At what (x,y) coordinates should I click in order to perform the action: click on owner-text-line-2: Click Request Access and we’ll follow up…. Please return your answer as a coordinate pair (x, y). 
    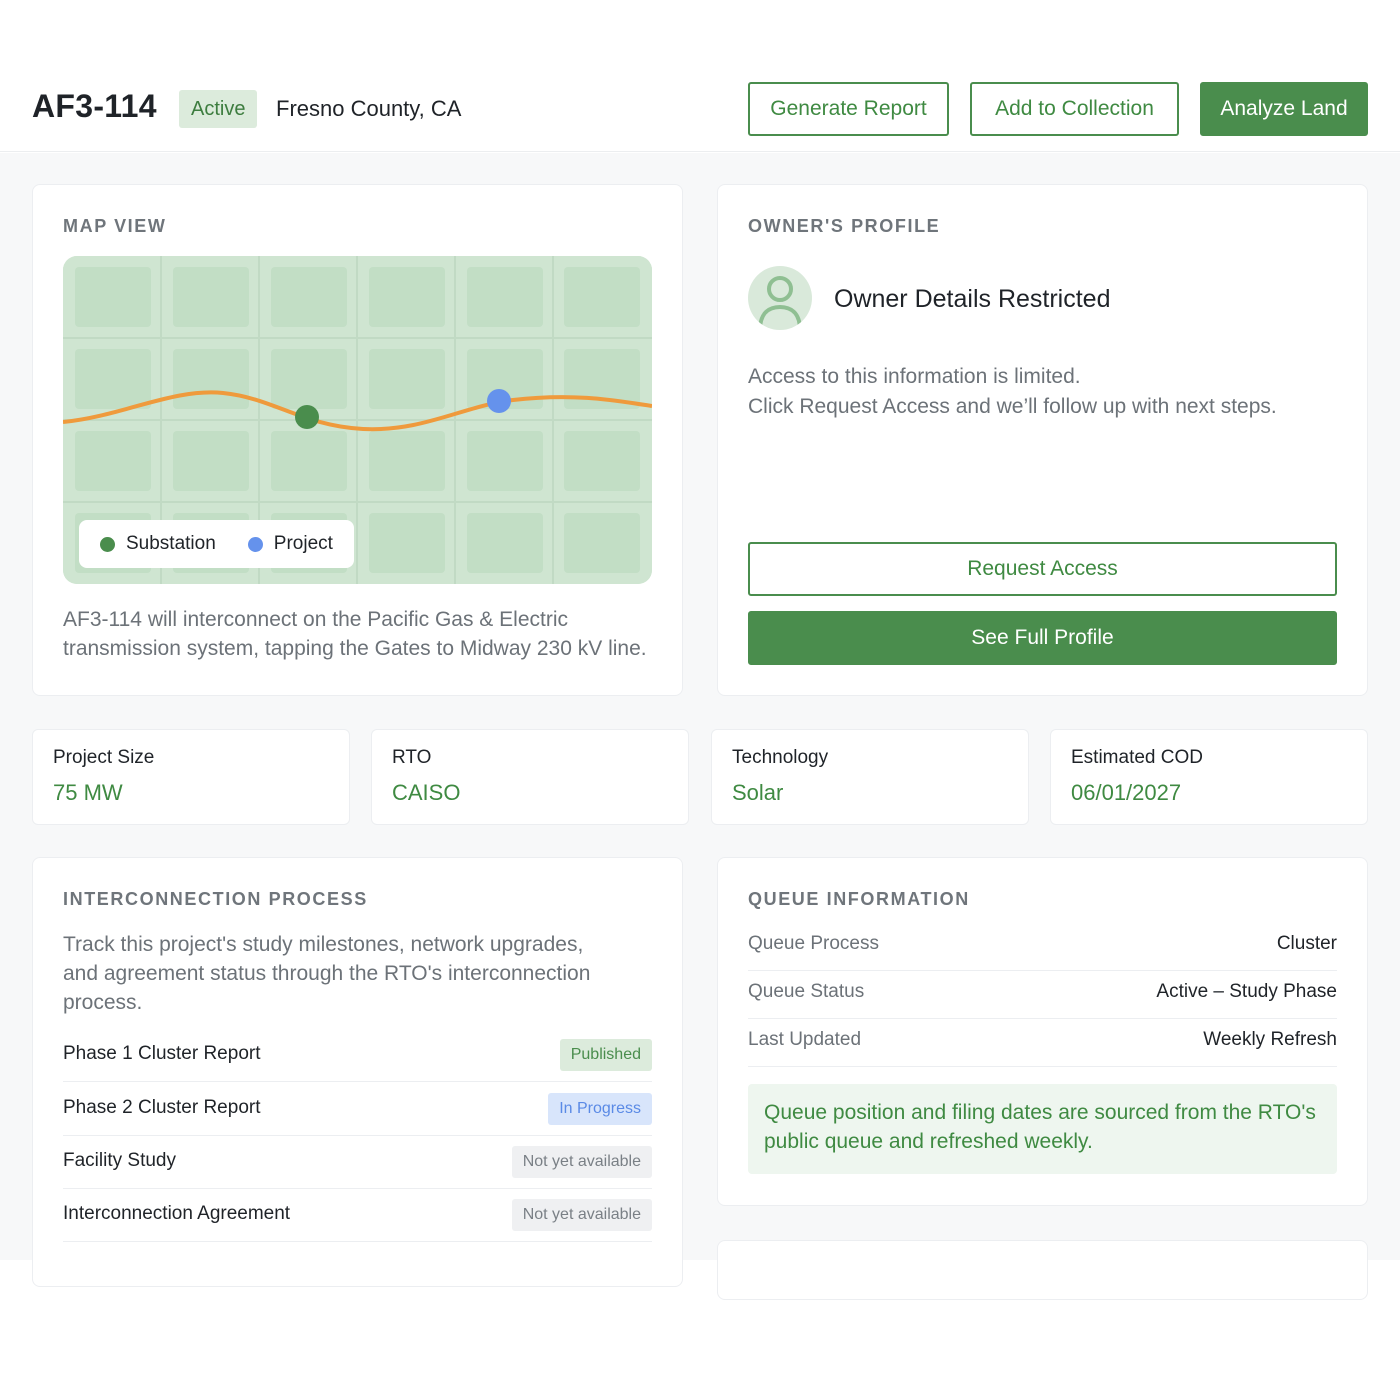
    Looking at the image, I should click on (1012, 406).